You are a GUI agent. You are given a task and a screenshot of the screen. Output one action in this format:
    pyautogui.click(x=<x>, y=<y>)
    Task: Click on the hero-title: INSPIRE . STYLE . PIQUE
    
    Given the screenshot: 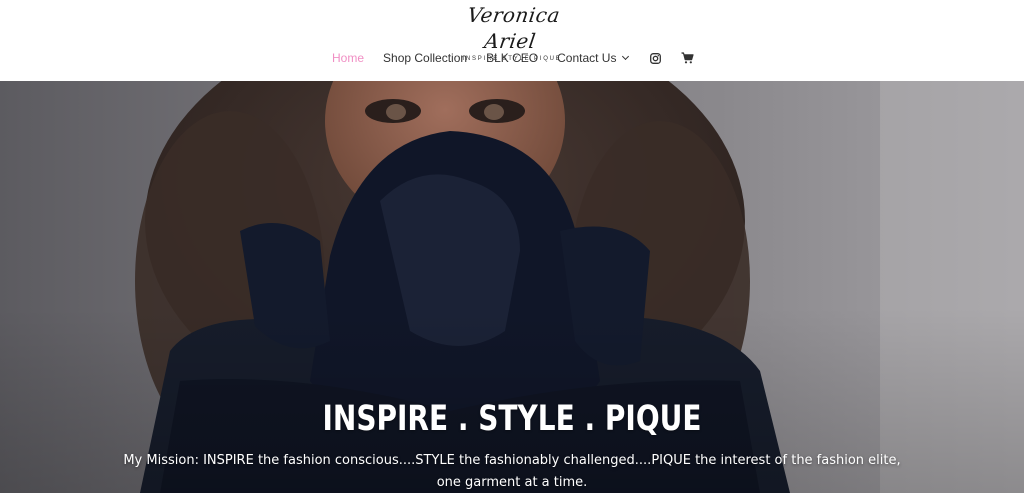 What is the action you would take?
    pyautogui.click(x=512, y=419)
    